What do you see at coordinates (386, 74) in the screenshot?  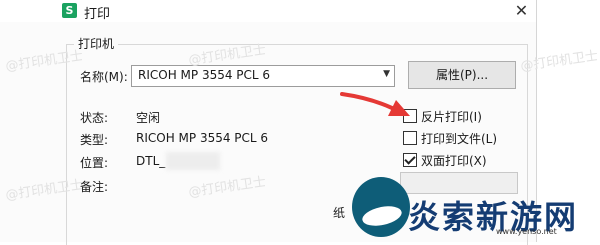 I see `chevron-down-icon: ▼` at bounding box center [386, 74].